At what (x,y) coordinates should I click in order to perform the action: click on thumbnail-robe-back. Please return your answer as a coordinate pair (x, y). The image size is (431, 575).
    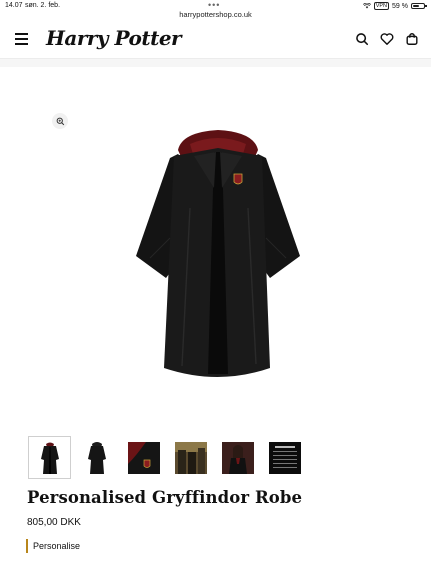
    Looking at the image, I should click on (96, 457).